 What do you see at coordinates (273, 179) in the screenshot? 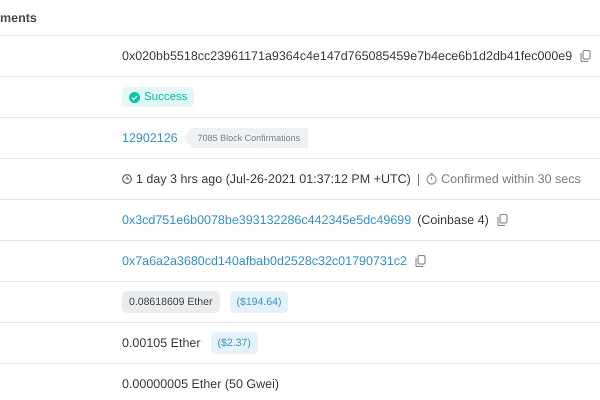
I see `timestamp: 1 day 3 hrs ago (Jul-26-2021 01:37:12 PM +UTC)` at bounding box center [273, 179].